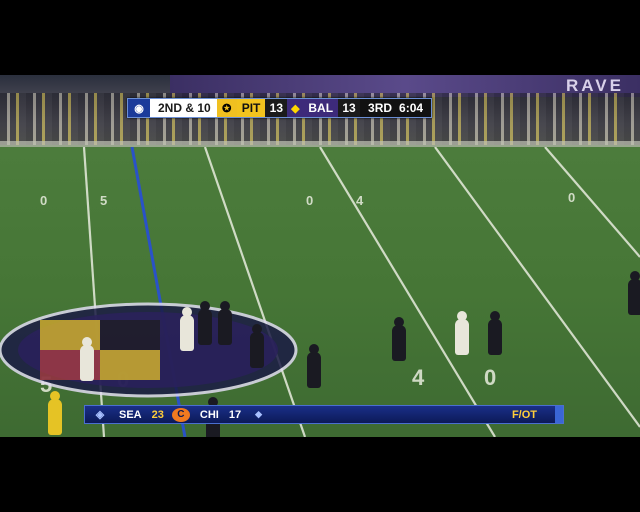 The image size is (640, 512). I want to click on ravens-logo-icon: ◆, so click(295, 108).